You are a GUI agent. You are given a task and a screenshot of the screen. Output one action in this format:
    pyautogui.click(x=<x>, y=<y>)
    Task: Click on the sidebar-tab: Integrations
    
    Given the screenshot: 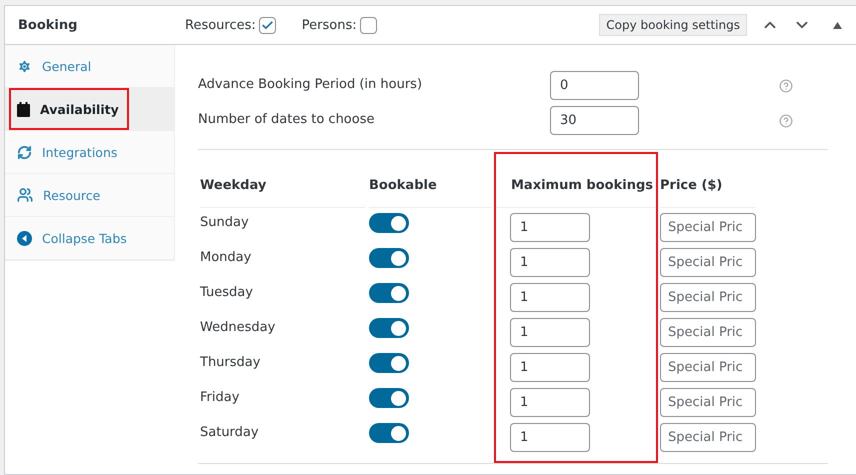 What is the action you would take?
    pyautogui.click(x=89, y=152)
    